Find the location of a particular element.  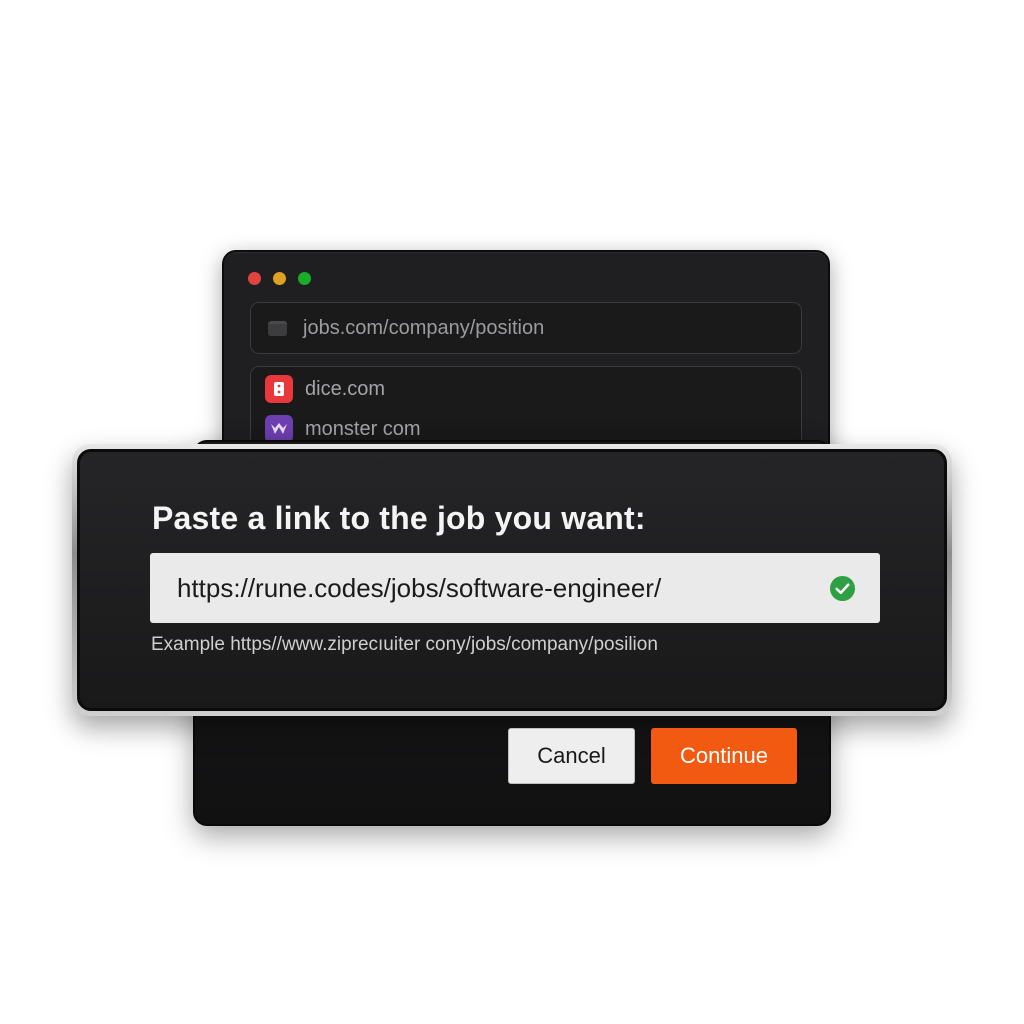

suggestion-label: dice.com is located at coordinates (345, 388).